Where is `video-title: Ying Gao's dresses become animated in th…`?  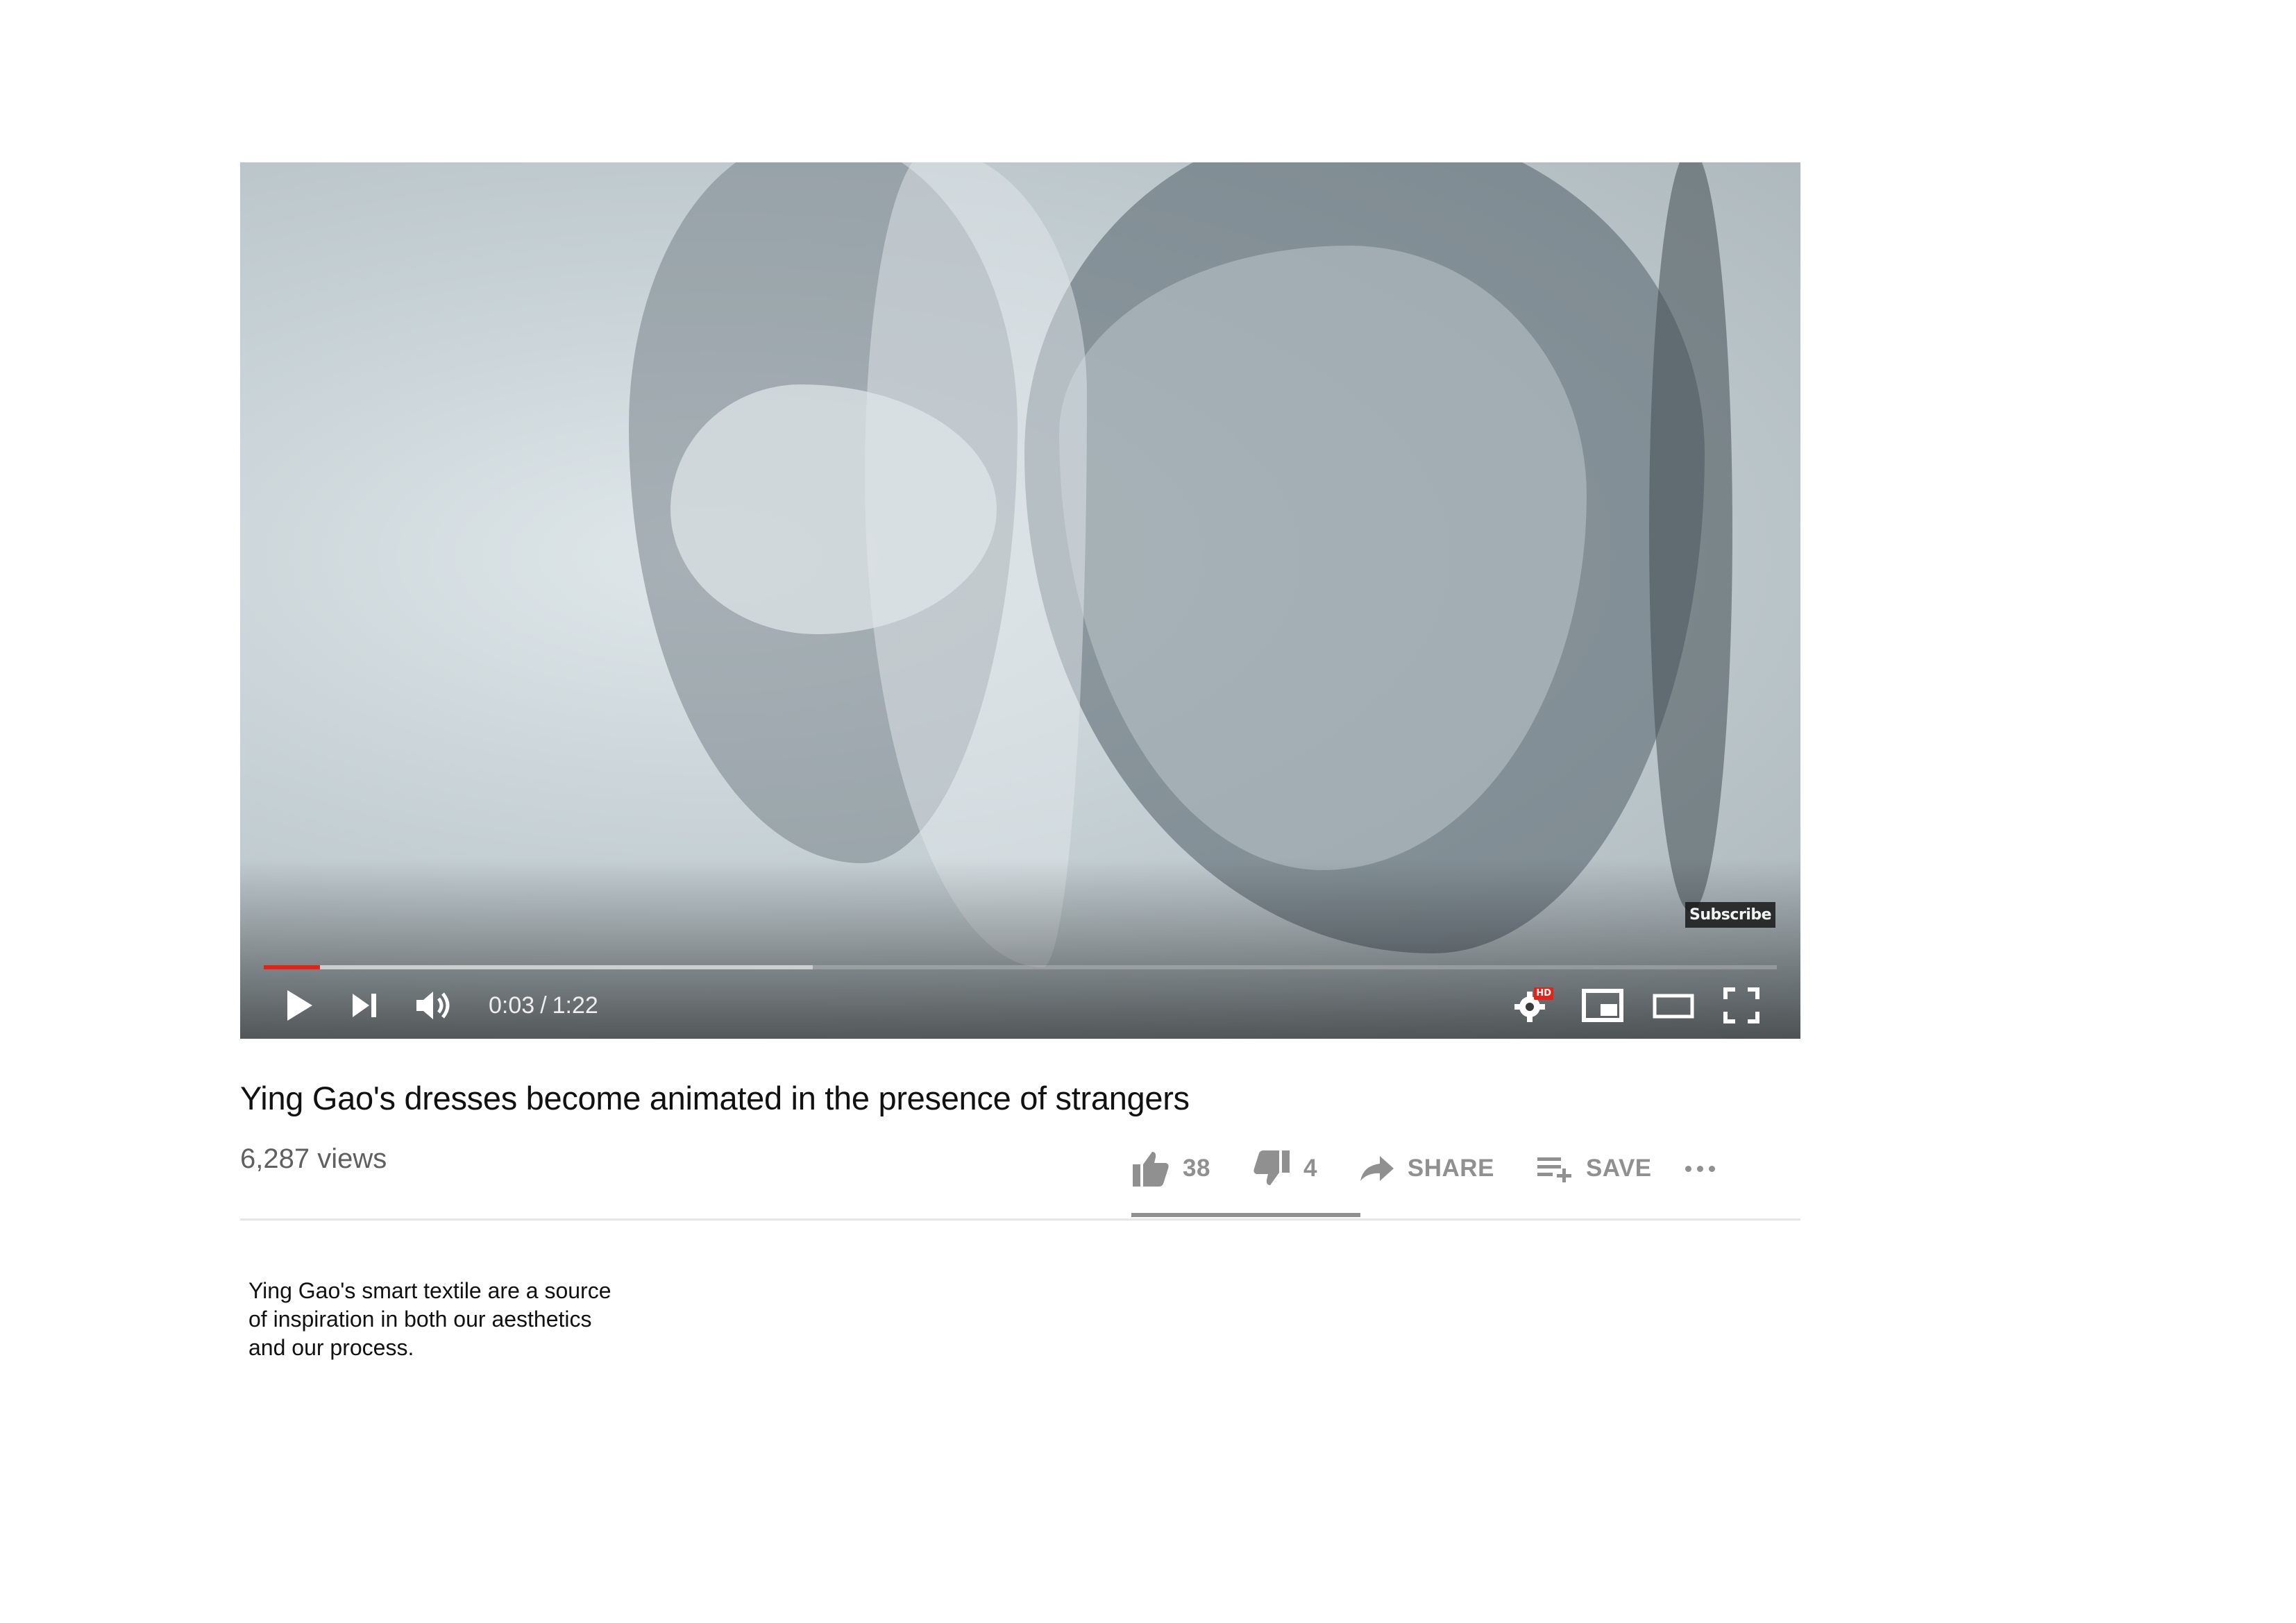
video-title: Ying Gao's dresses become animated in th… is located at coordinates (715, 1098).